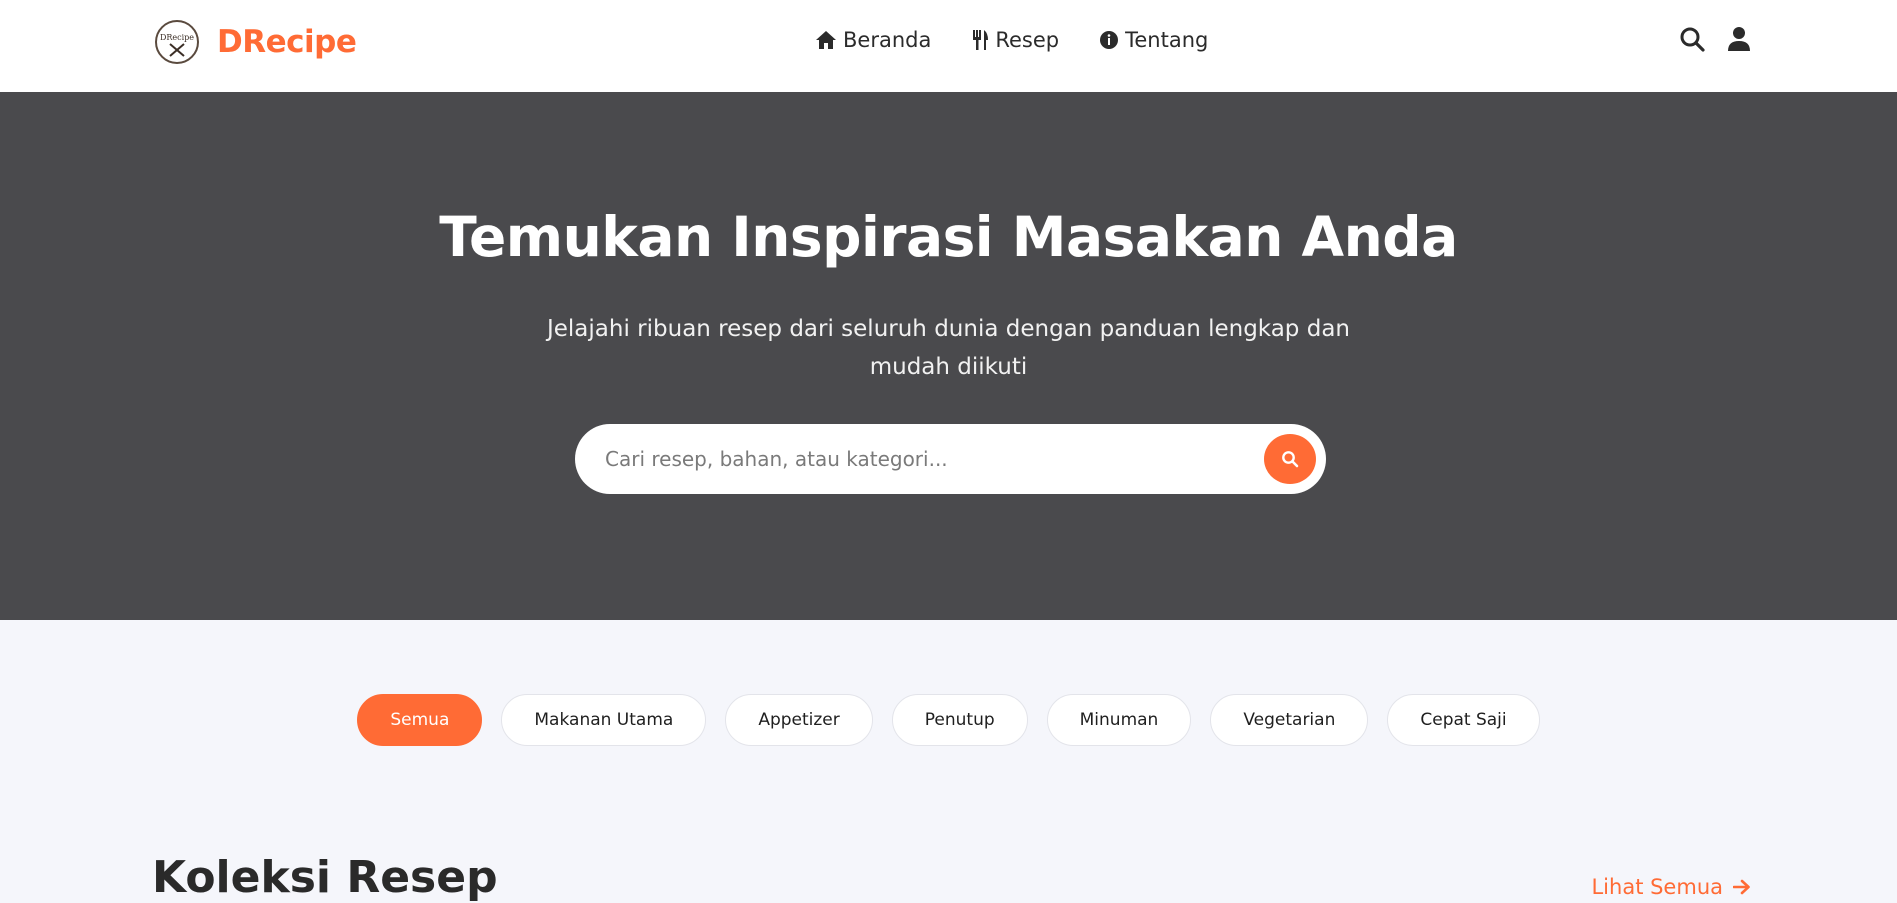  What do you see at coordinates (826, 40) in the screenshot?
I see `home-icon` at bounding box center [826, 40].